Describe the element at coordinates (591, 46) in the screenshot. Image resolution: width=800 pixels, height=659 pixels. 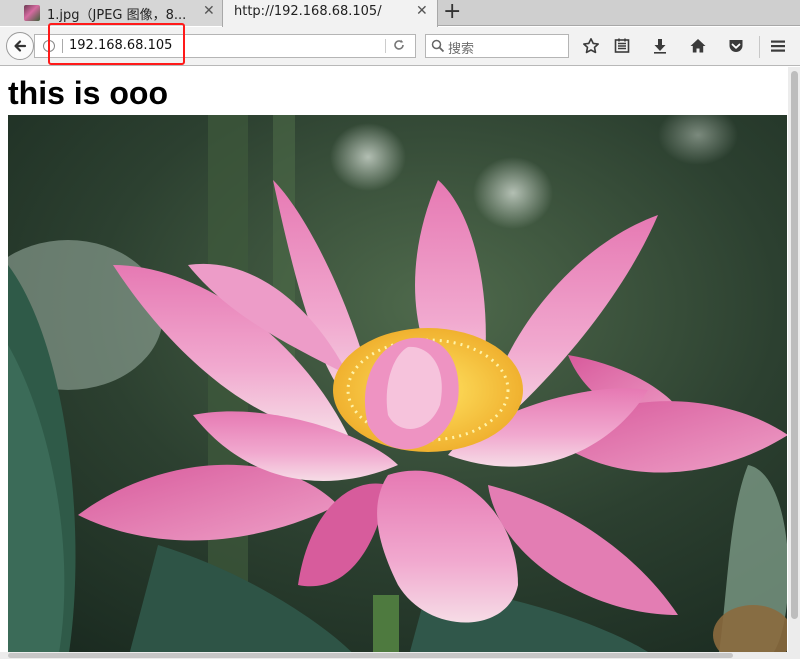
I see `bookmark-star-icon` at that location.